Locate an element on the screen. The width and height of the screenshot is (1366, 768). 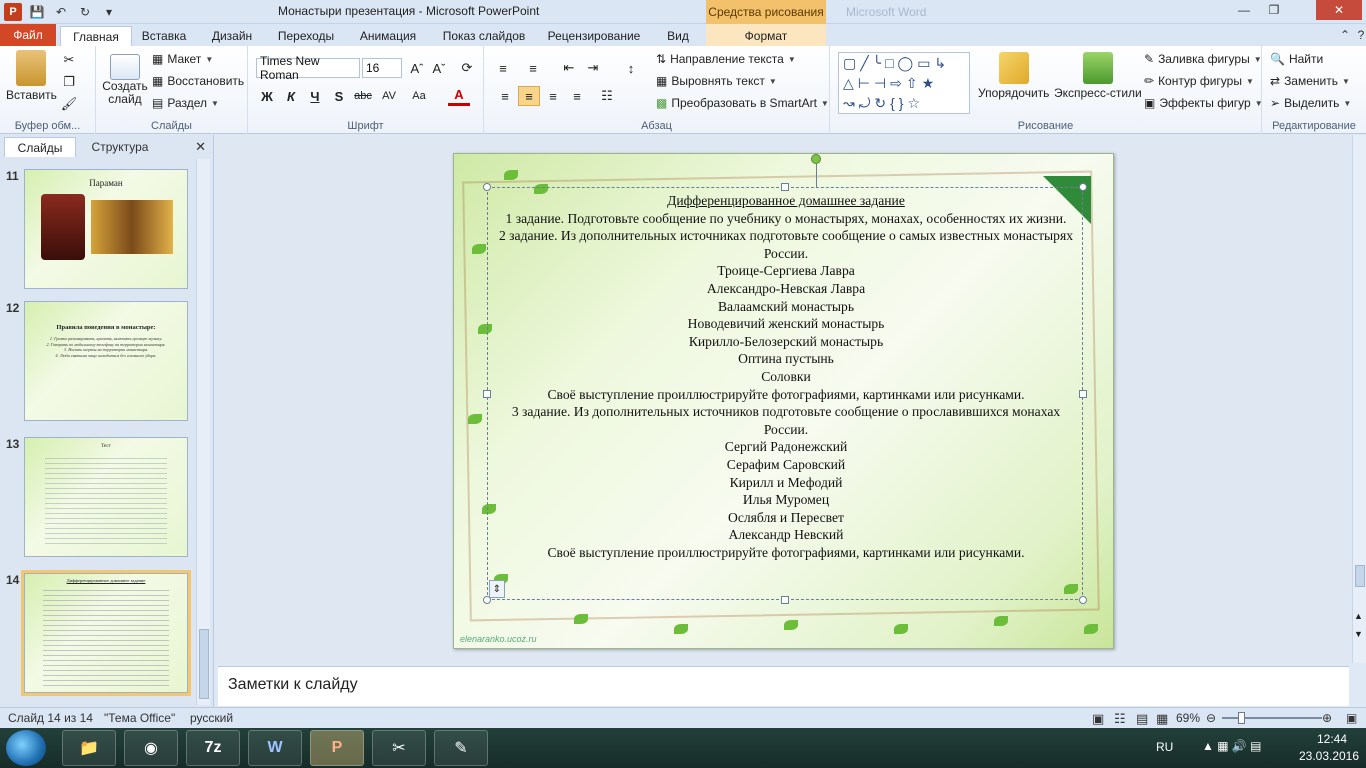
select-button: ➢ Выделить ▼ is located at coordinates (1310, 103).